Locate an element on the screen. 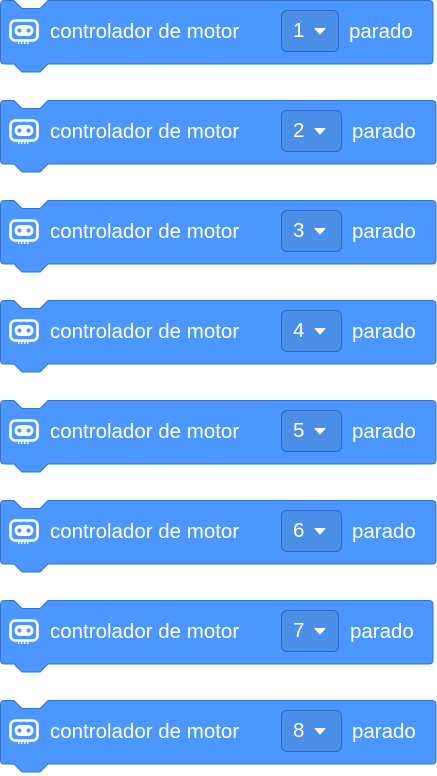 The image size is (437, 776). motor-controller-block: controlador de motor 7 parado is located at coordinates (217, 638).